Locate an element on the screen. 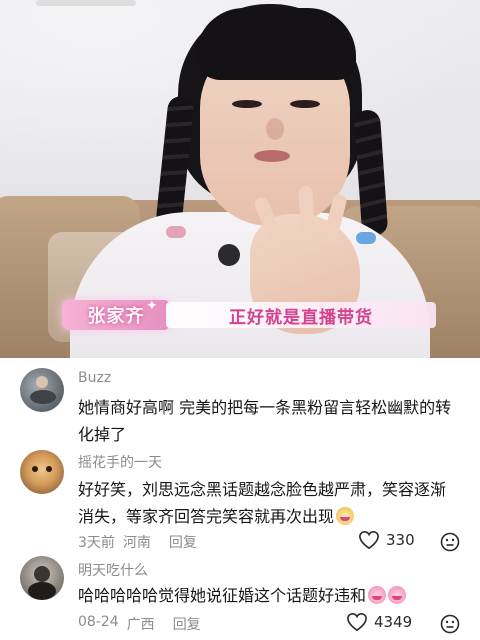  comment-text: 她情商好高啊 完美的把每一条黑粉留言轻松幽默的转化掉了 is located at coordinates (265, 421).